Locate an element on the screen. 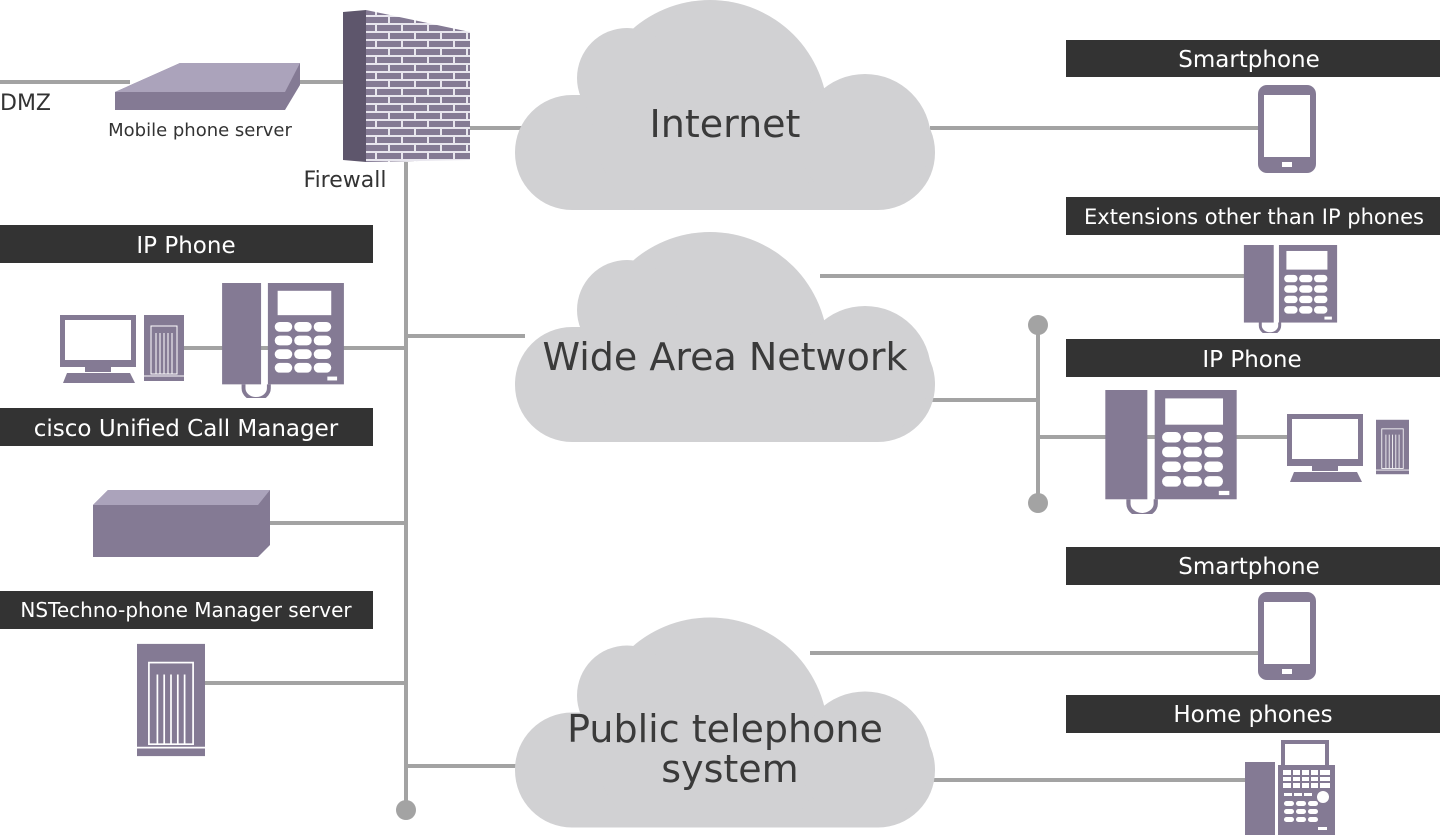 The height and width of the screenshot is (835, 1440). smartphone-label-top: Smartphone is located at coordinates (1249, 60).